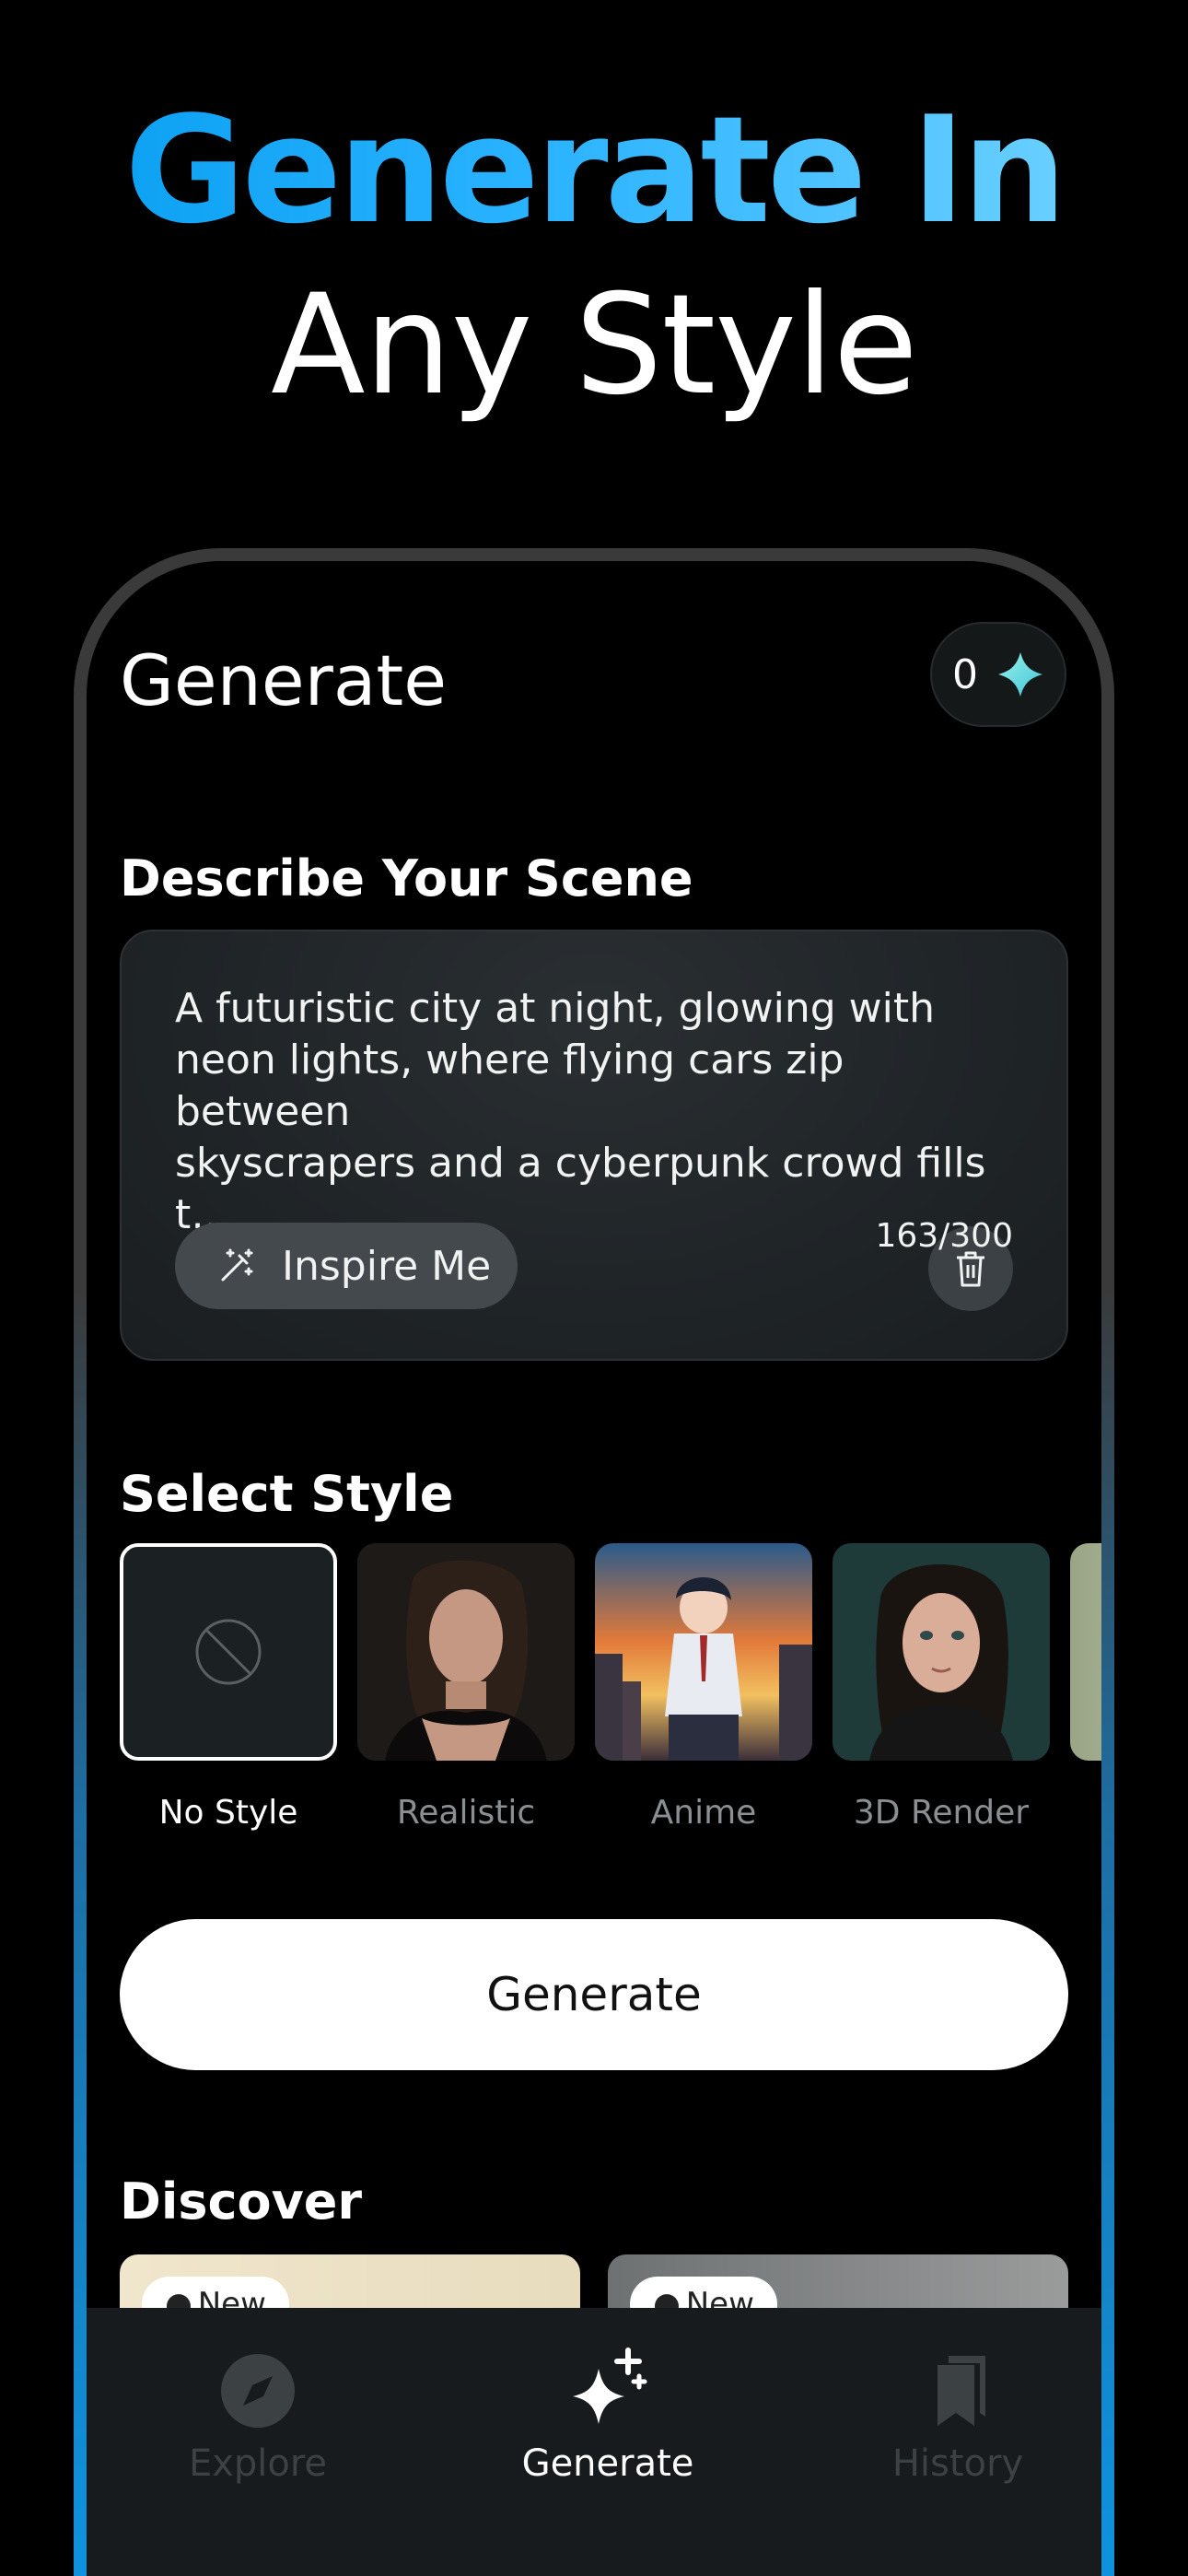  Describe the element at coordinates (283, 680) in the screenshot. I see `page-title: Generate` at that location.